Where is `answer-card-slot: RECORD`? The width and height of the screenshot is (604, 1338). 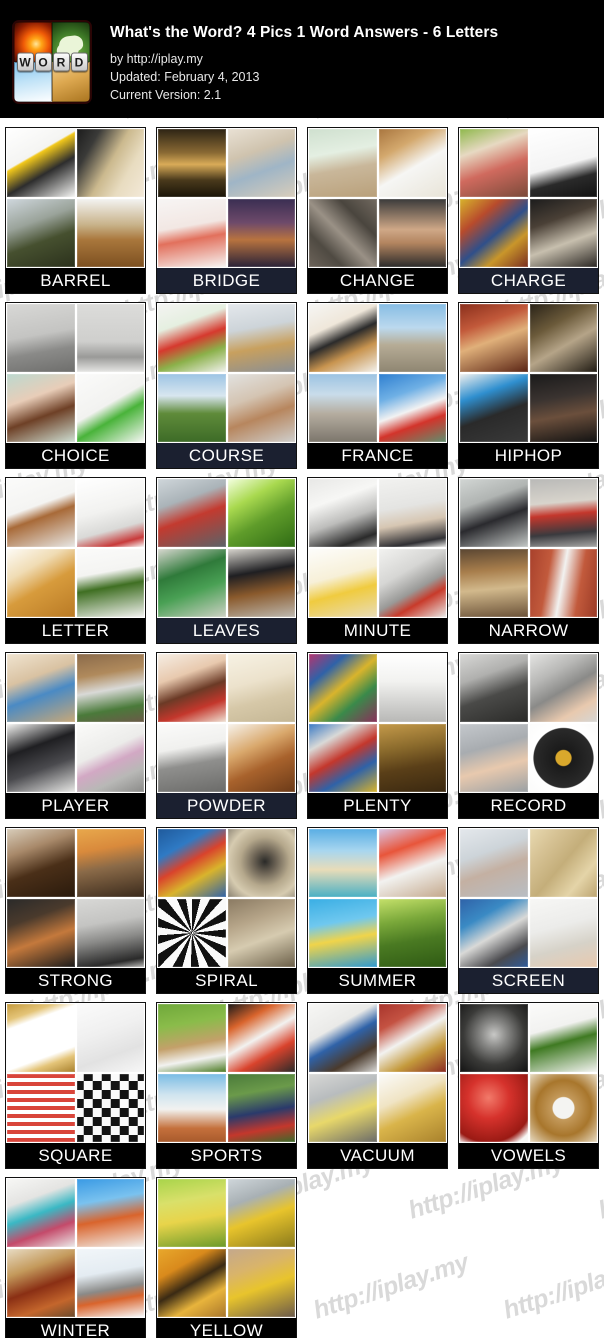 answer-card-slot: RECORD is located at coordinates (528, 730).